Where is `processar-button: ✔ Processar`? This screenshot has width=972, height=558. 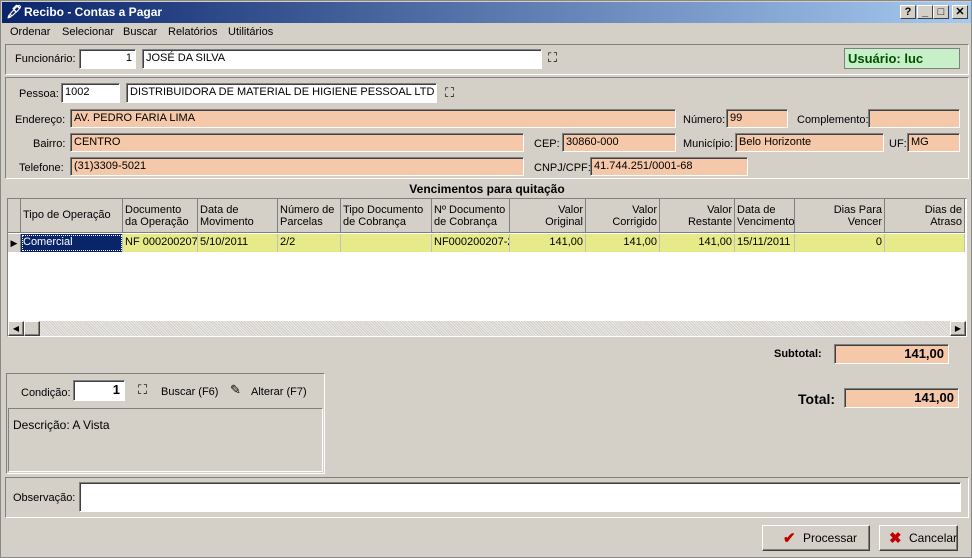 processar-button: ✔ Processar is located at coordinates (816, 538).